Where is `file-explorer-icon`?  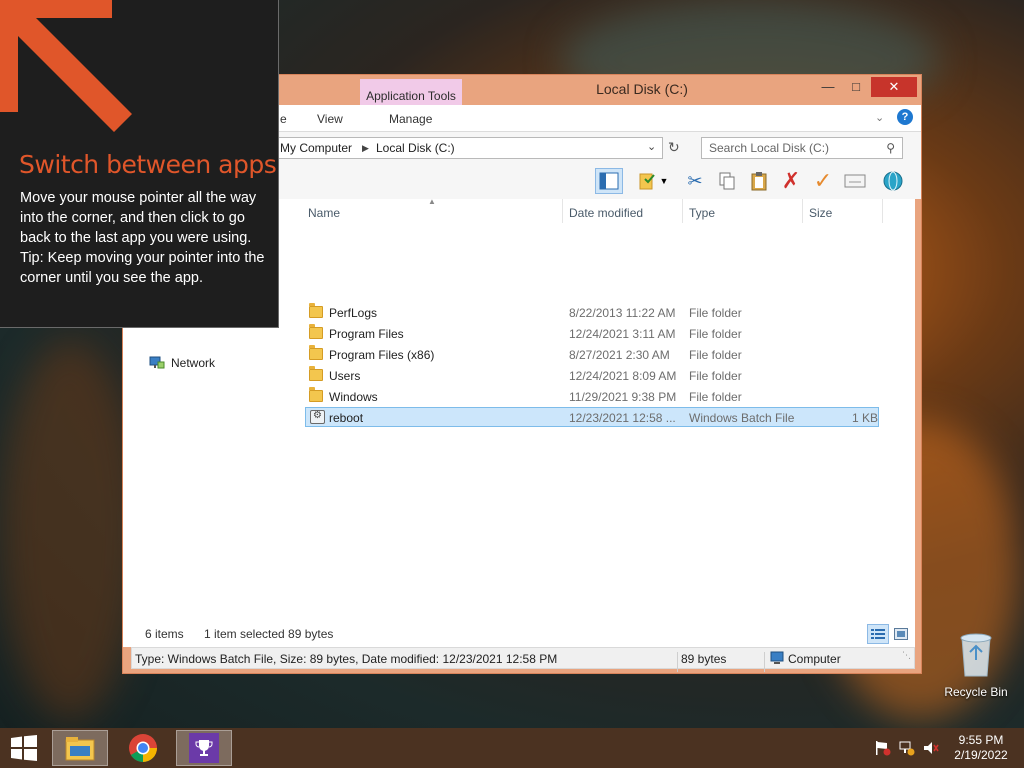
file-explorer-icon is located at coordinates (80, 749).